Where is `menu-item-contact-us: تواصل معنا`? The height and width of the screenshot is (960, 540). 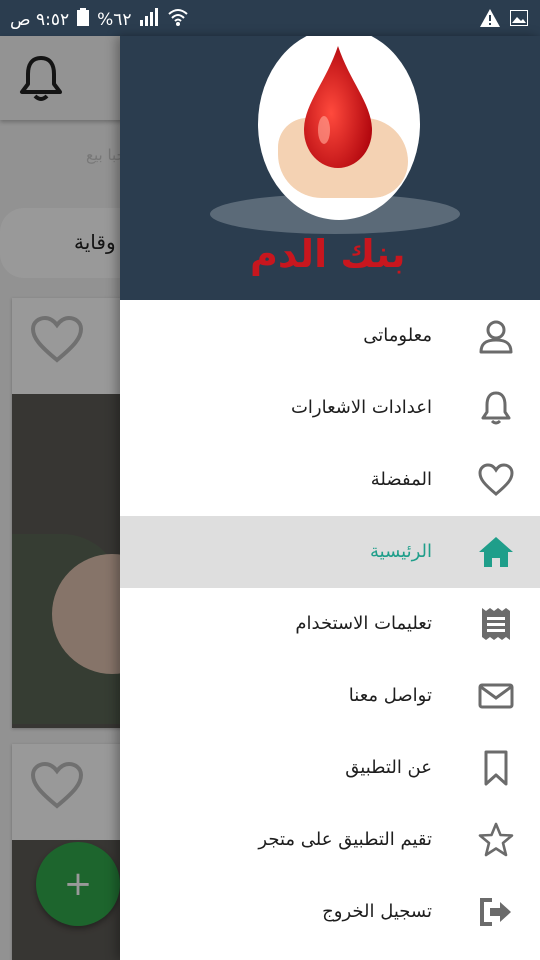
menu-item-contact-us: تواصل معنا is located at coordinates (330, 696).